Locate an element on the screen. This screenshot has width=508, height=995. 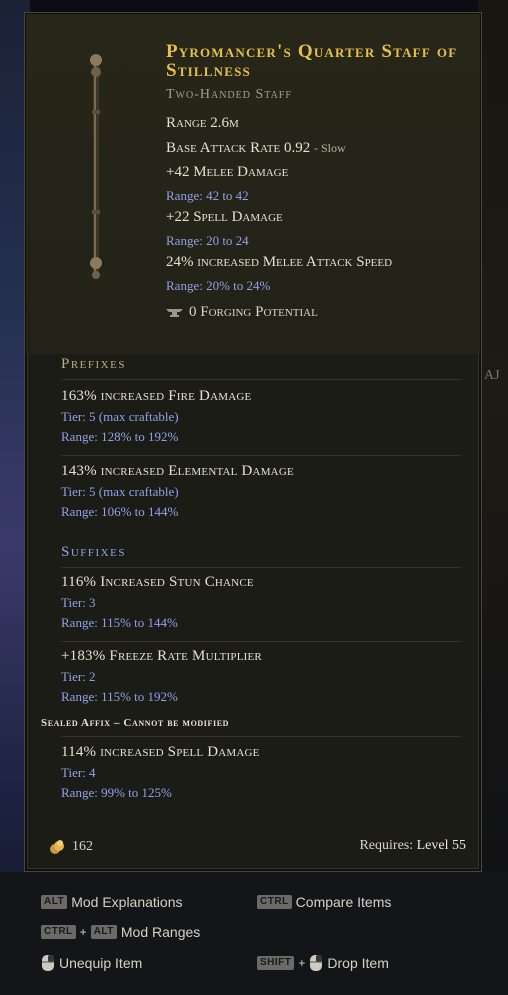
stat-attack-rate-note: - Slow is located at coordinates (330, 148).